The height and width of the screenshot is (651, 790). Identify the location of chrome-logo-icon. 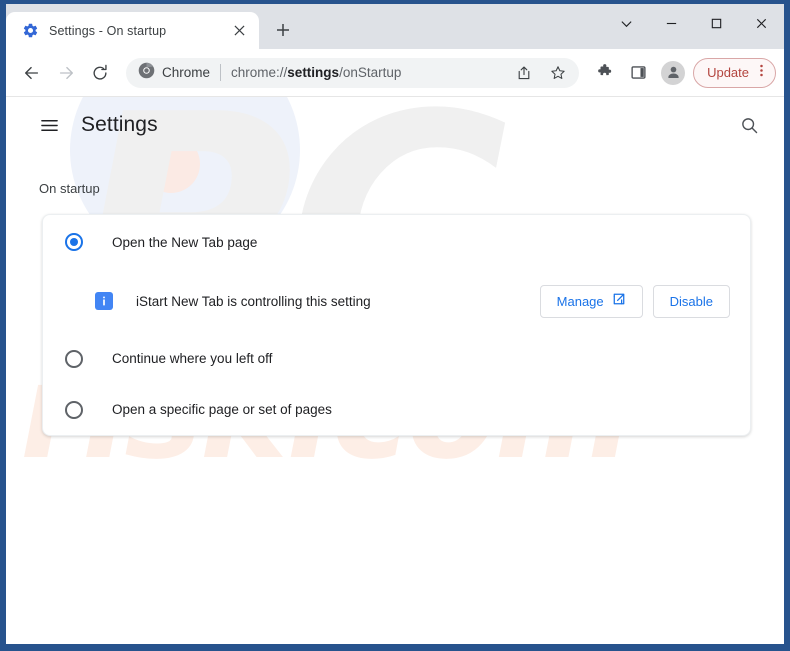
(146, 73).